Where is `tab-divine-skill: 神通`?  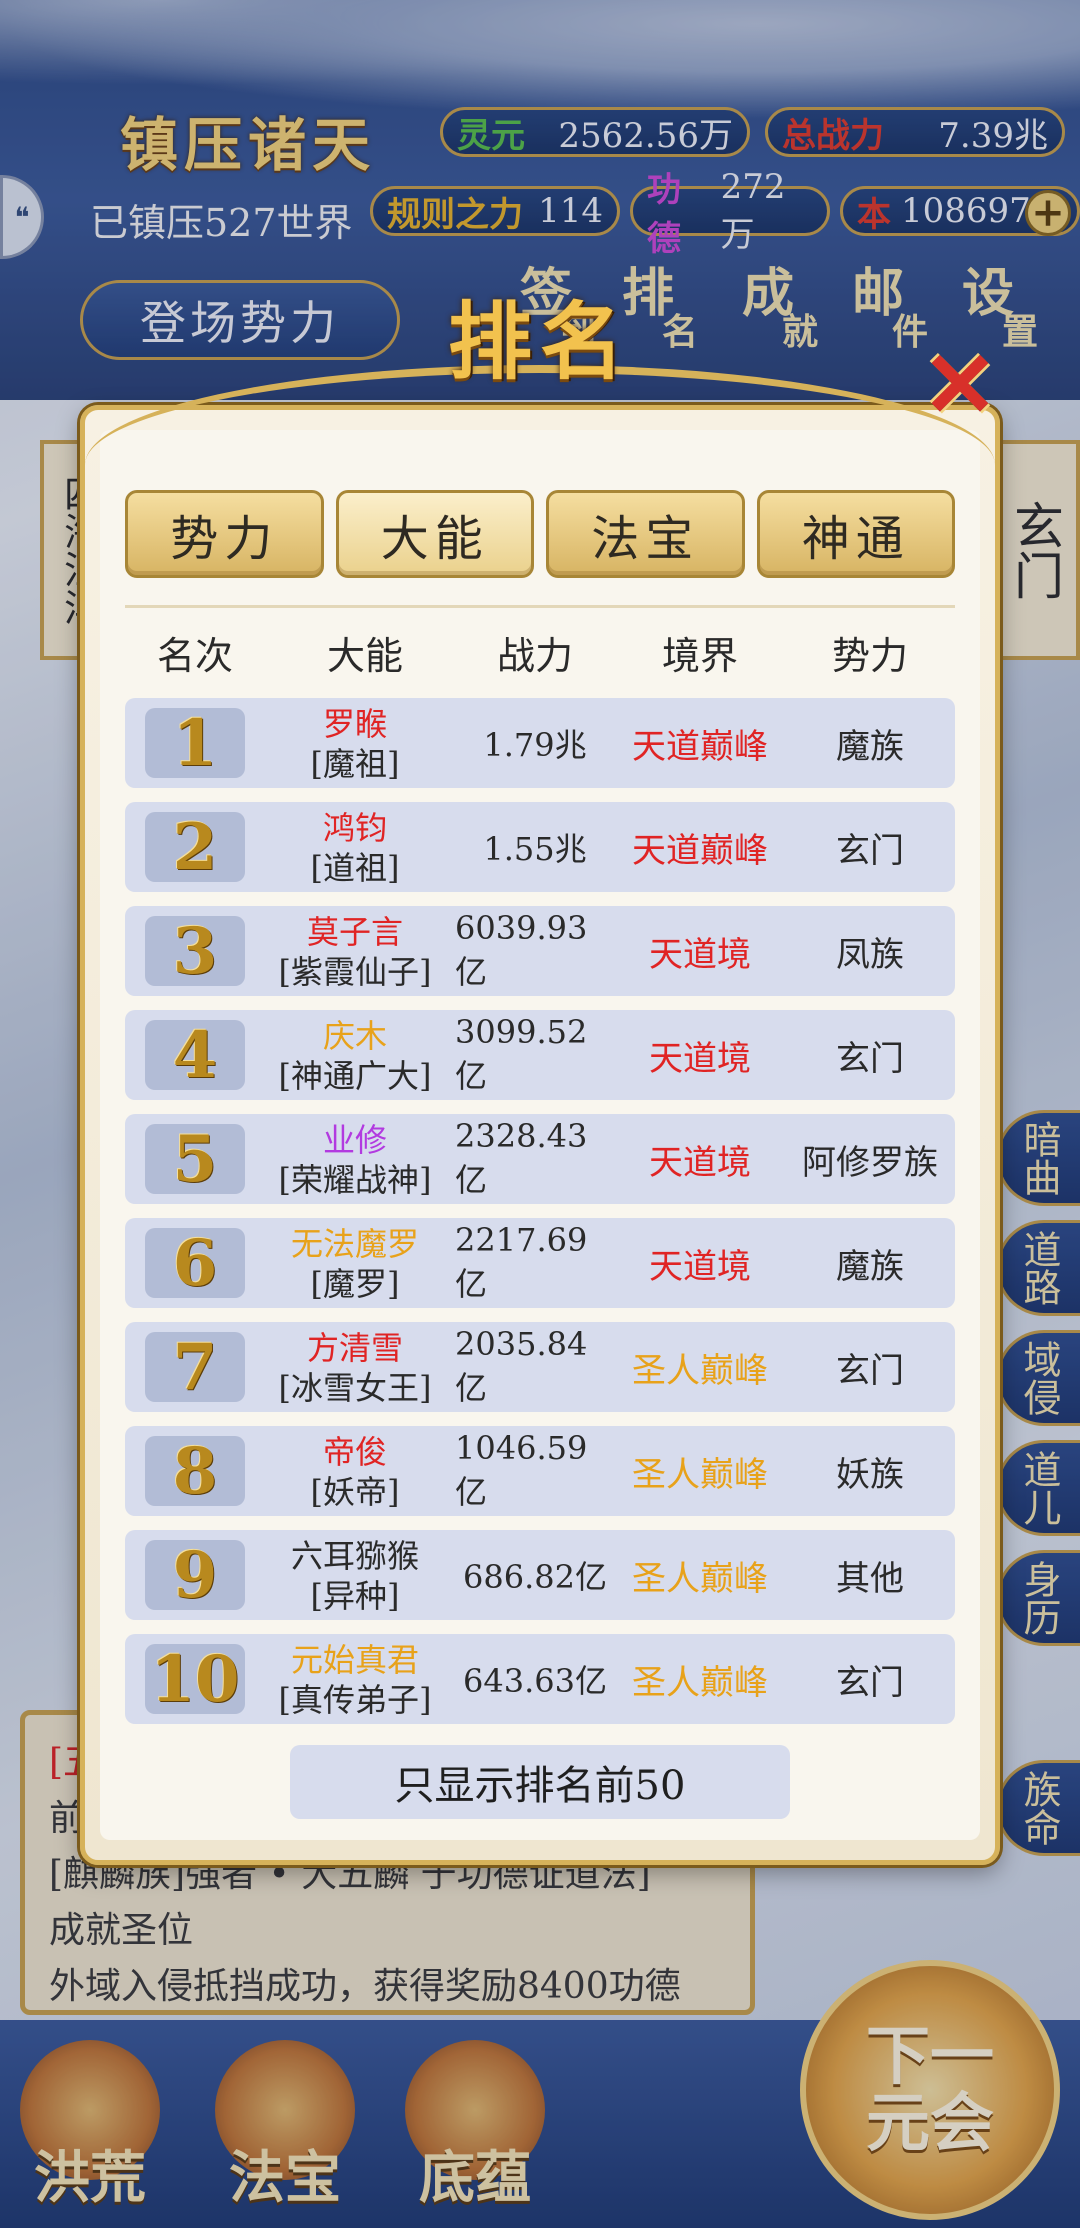 tab-divine-skill: 神通 is located at coordinates (855, 534).